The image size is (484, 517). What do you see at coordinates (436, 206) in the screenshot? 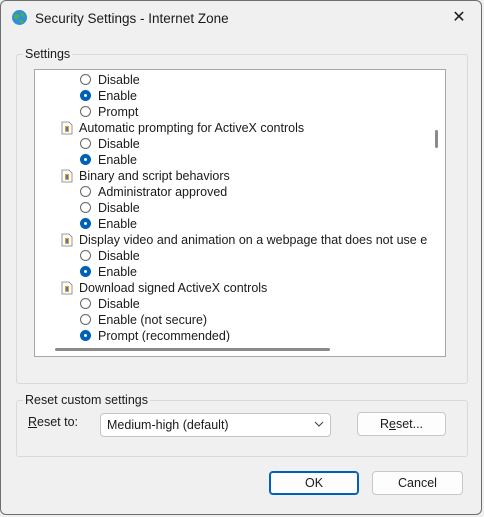
I see `vertical-scrollbar` at bounding box center [436, 206].